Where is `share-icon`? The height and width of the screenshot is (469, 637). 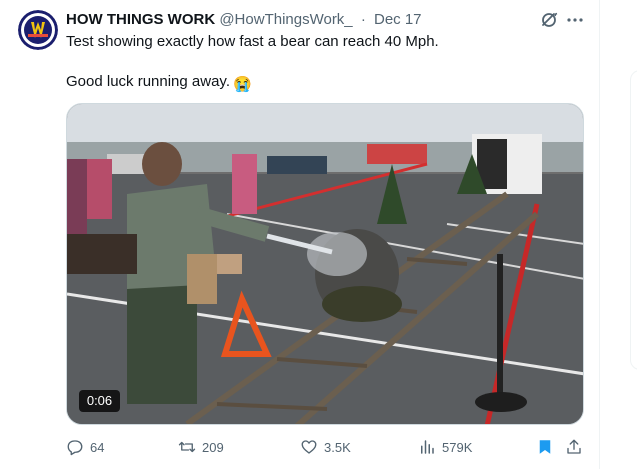 share-icon is located at coordinates (574, 446).